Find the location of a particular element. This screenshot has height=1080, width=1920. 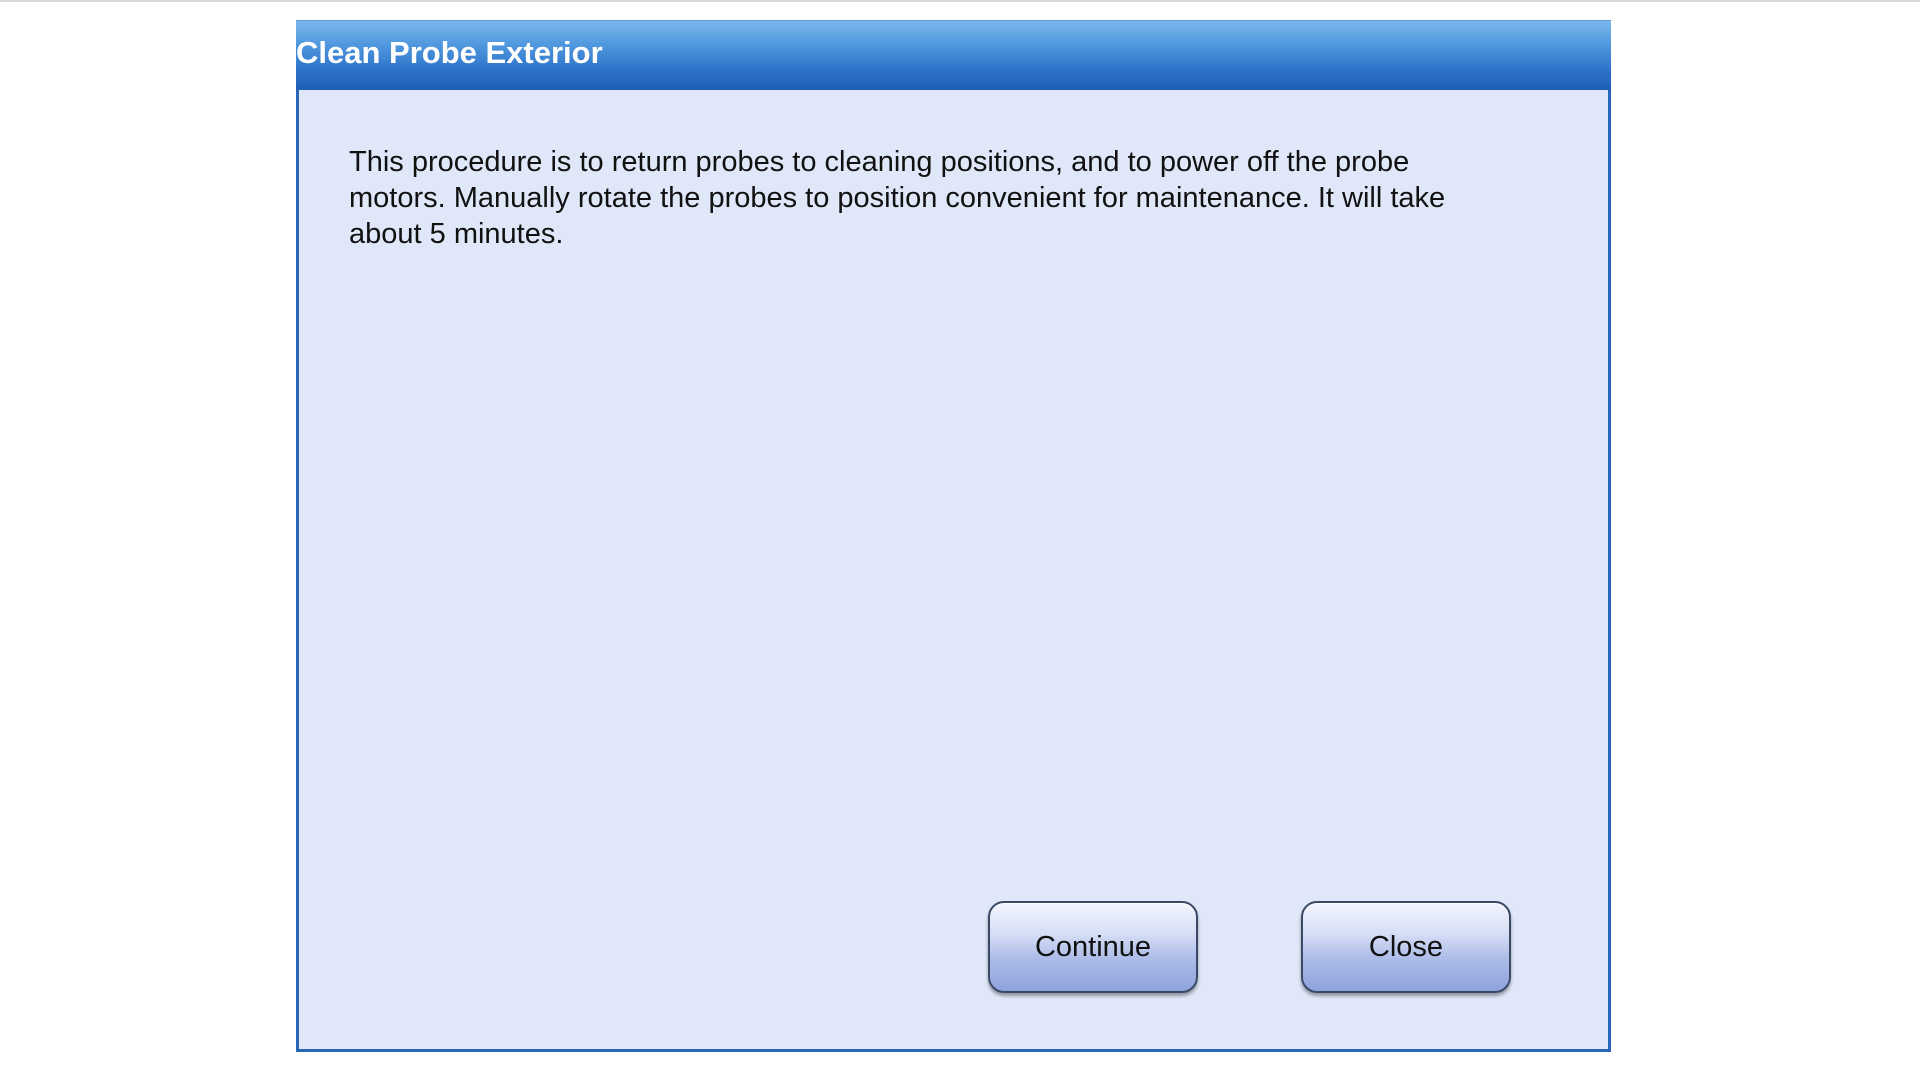

dialog-titlebar: Clean Probe Exterior is located at coordinates (953, 55).